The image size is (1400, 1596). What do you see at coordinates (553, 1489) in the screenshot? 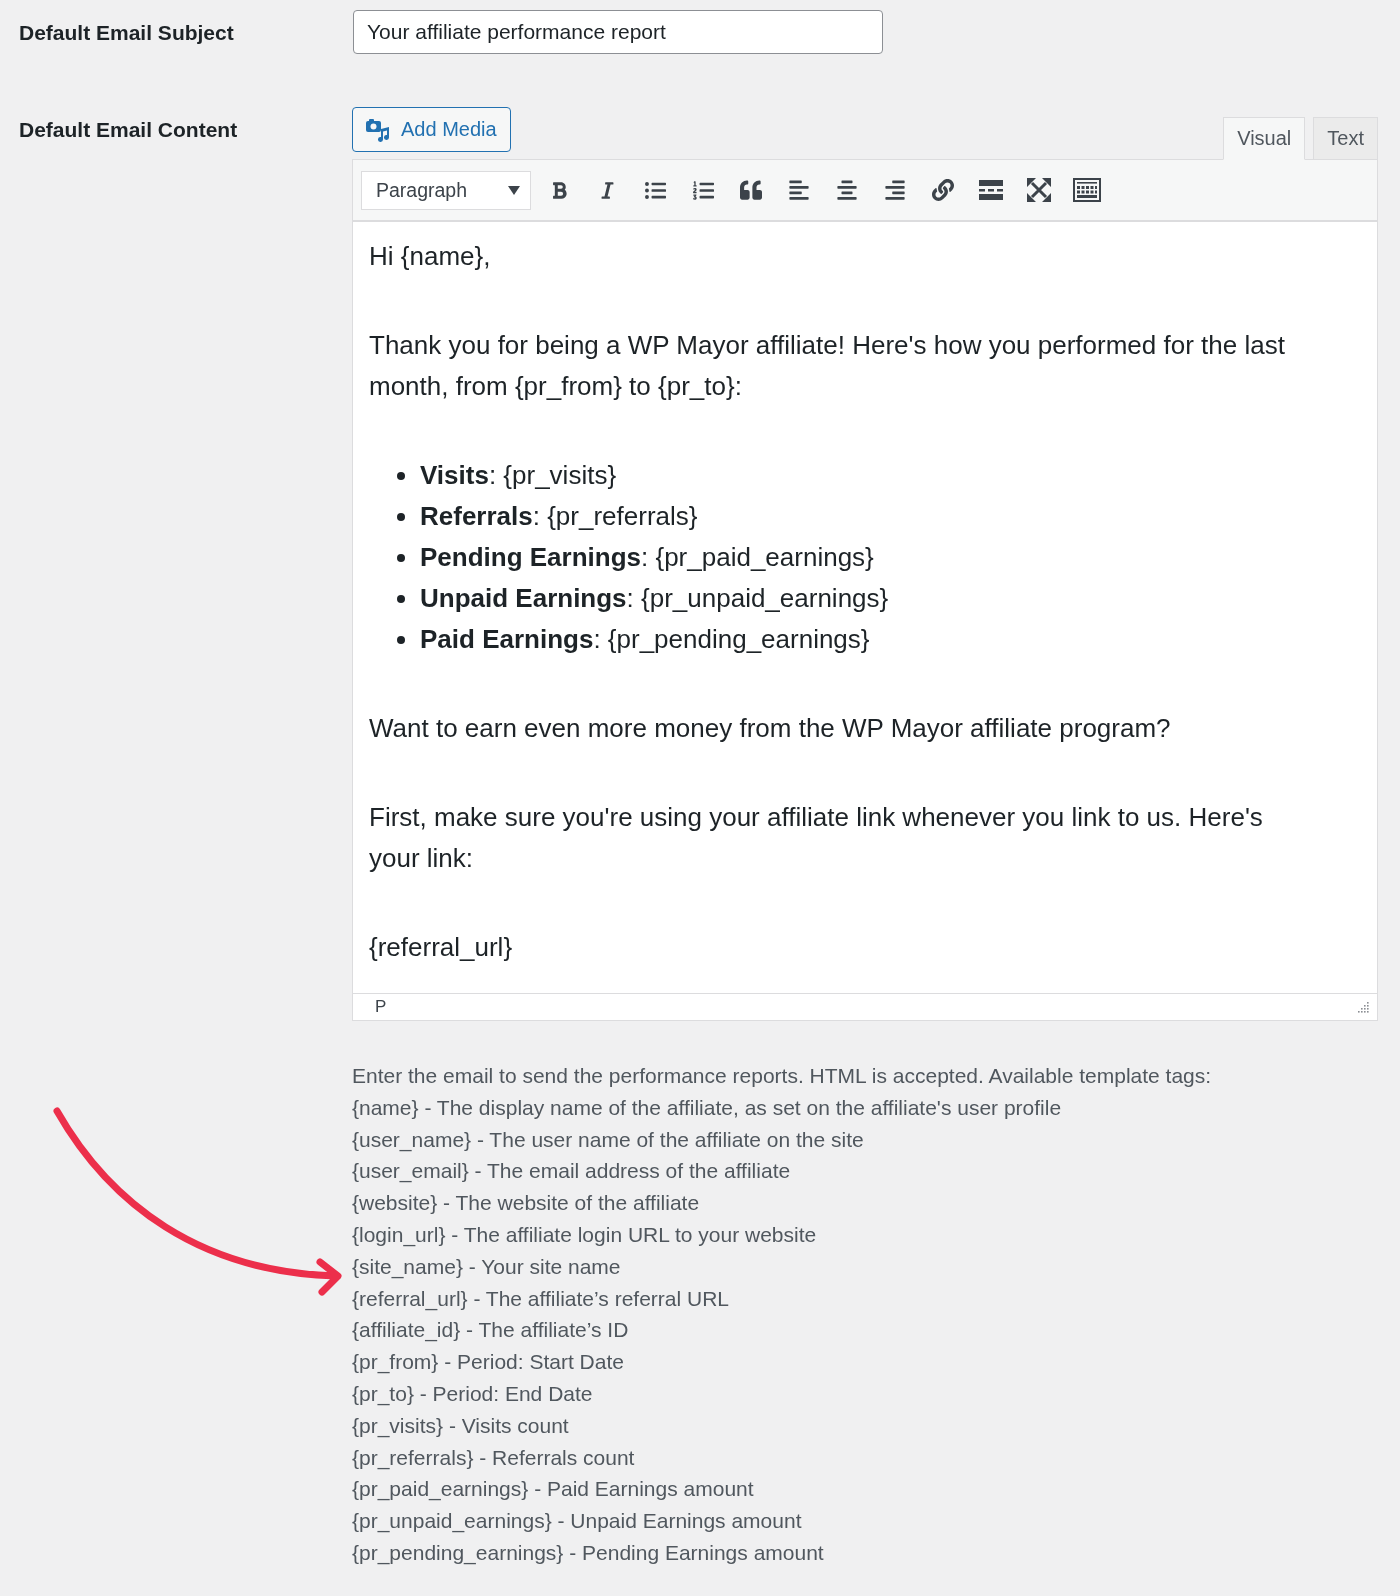
I see `template-tag-line: {pr_paid_earnings} - Paid Earnings amount` at bounding box center [553, 1489].